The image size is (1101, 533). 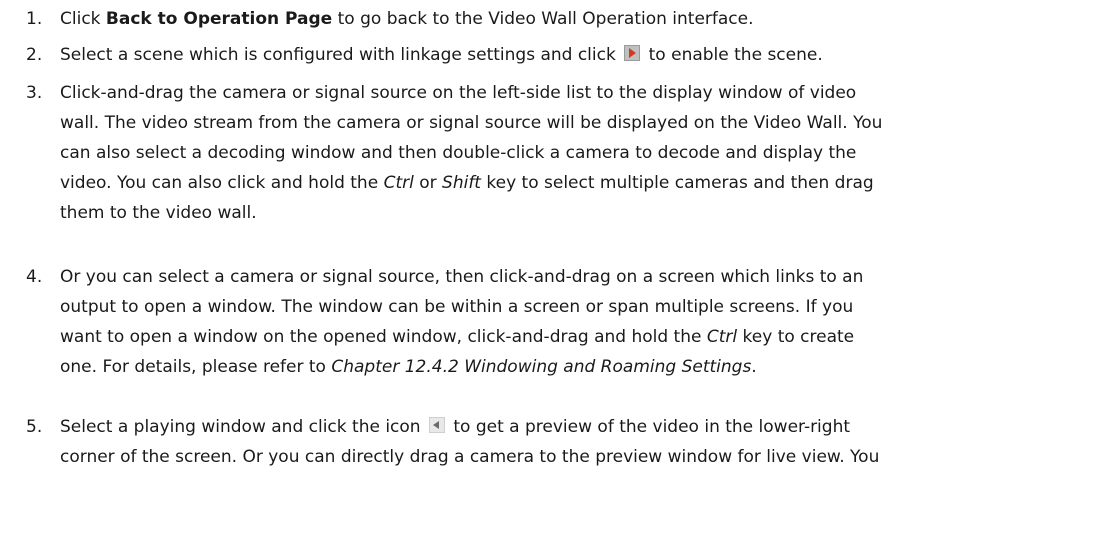 What do you see at coordinates (34, 55) in the screenshot?
I see `step-number: 2.` at bounding box center [34, 55].